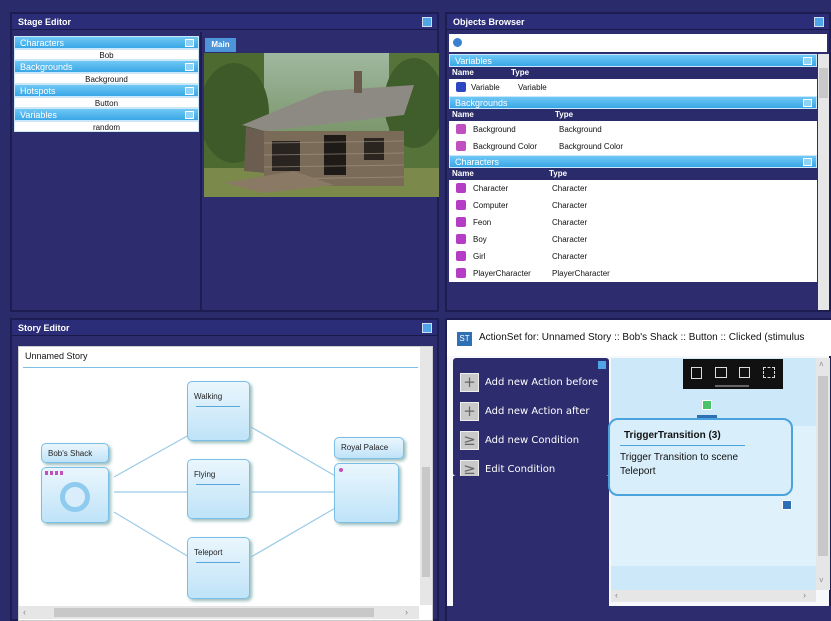 Image resolution: width=831 pixels, height=621 pixels. What do you see at coordinates (491, 188) in the screenshot?
I see `item-name: Character` at bounding box center [491, 188].